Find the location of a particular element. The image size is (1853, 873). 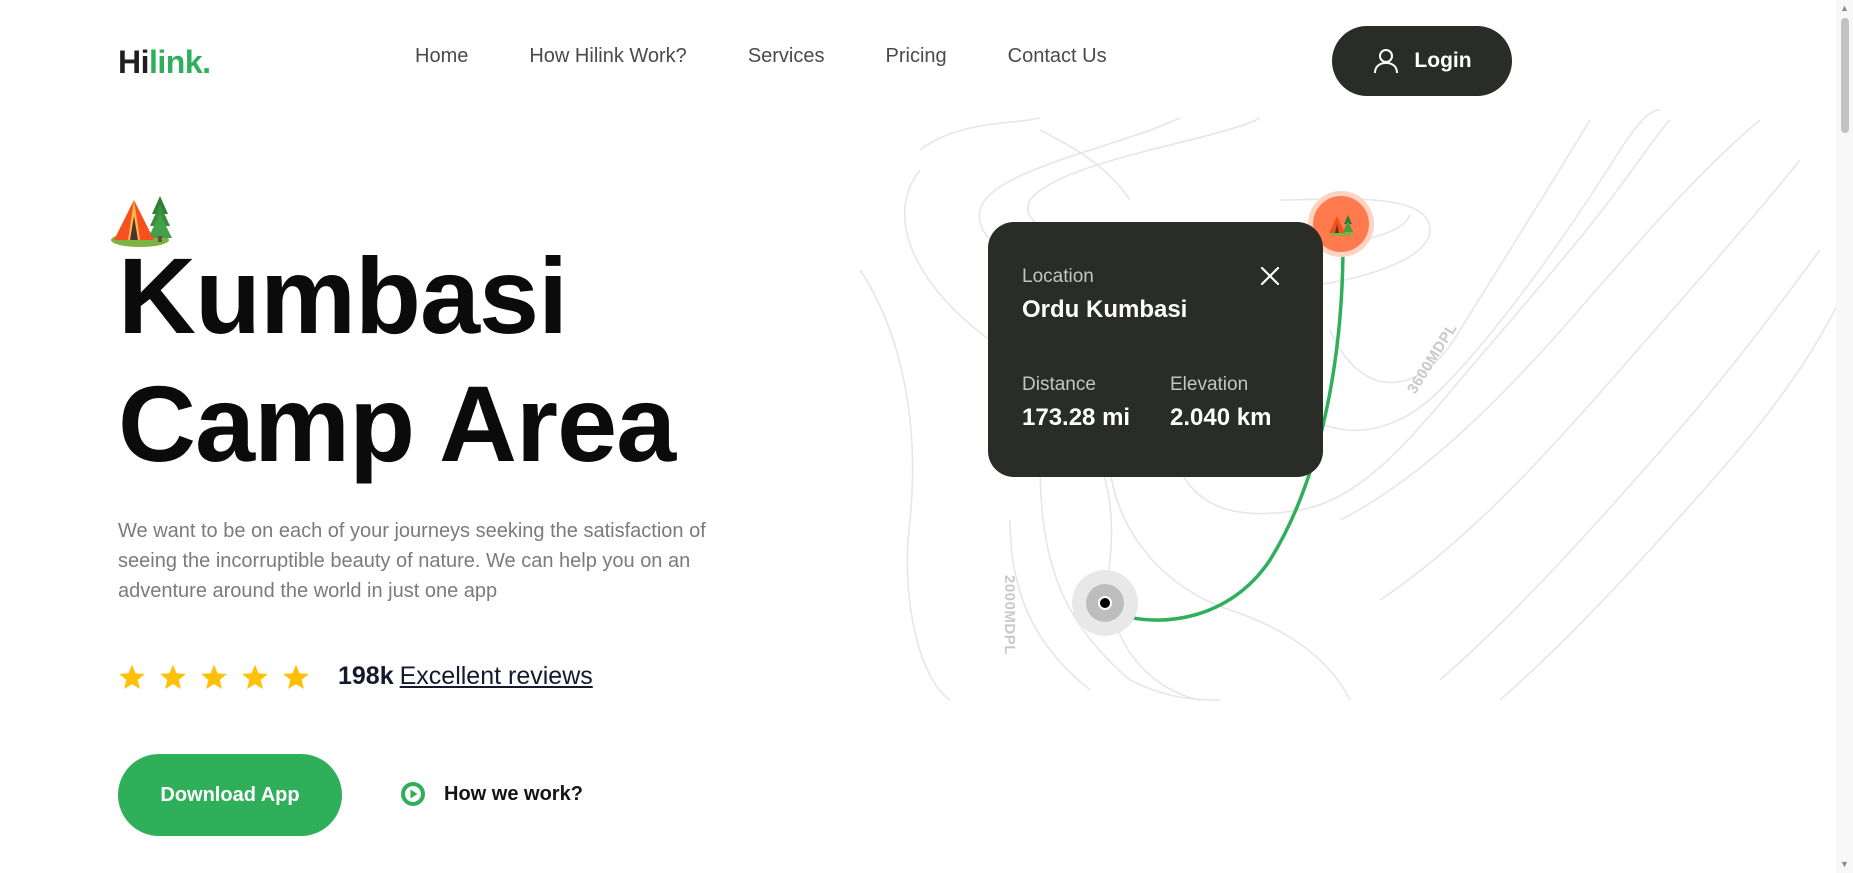

logo-text-green: link. is located at coordinates (180, 62).